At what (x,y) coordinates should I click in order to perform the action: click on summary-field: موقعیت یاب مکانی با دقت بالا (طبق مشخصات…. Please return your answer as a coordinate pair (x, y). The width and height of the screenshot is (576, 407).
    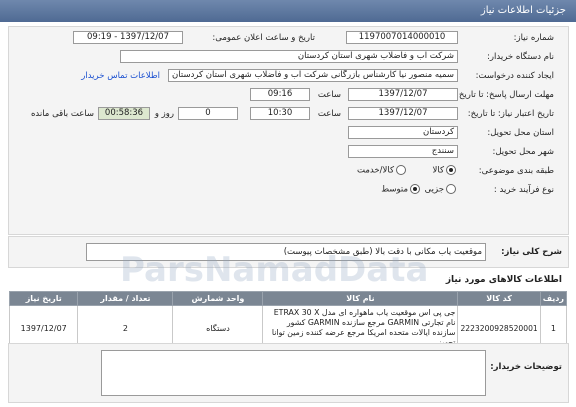
    Looking at the image, I should click on (286, 252).